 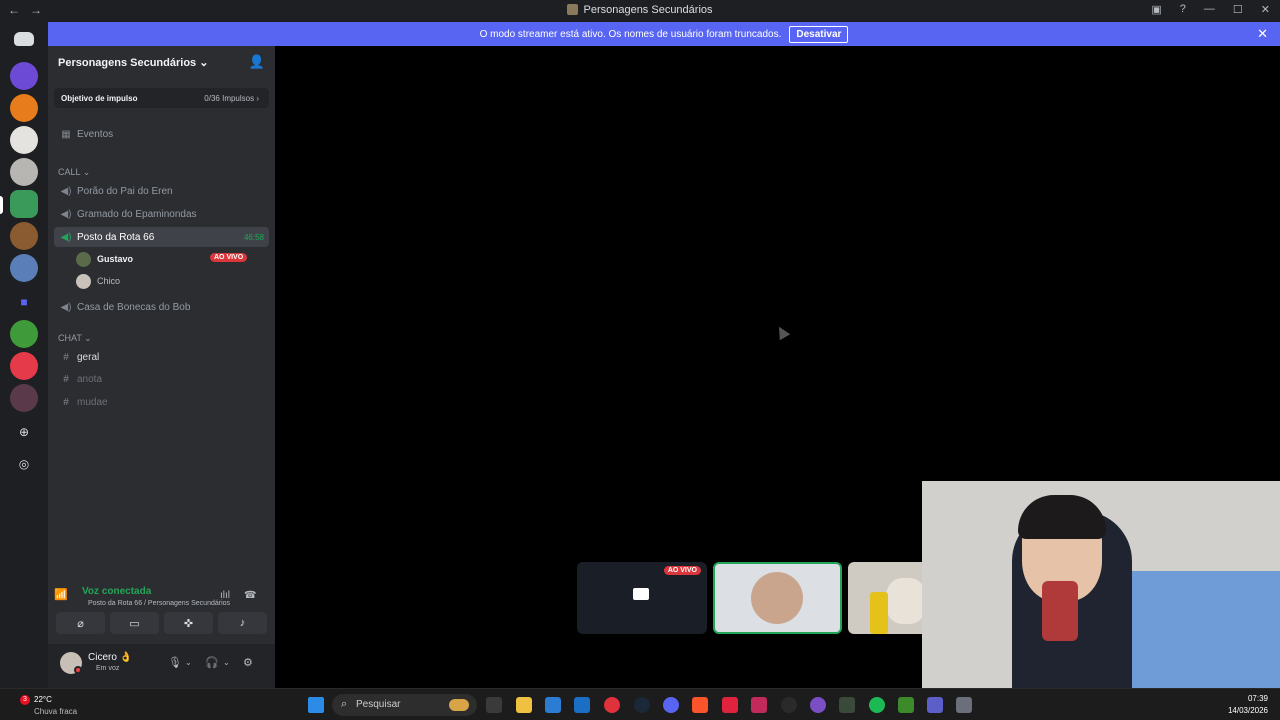 What do you see at coordinates (242, 623) in the screenshot?
I see `soundboard-icon: ♪` at bounding box center [242, 623].